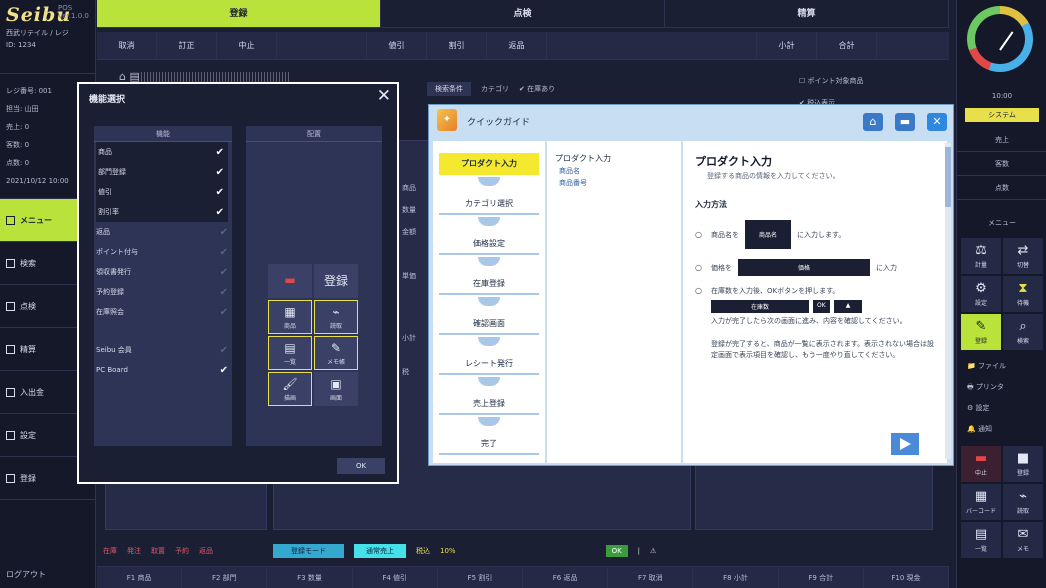  What do you see at coordinates (457, 45) in the screenshot?
I see `func-button: 割引` at bounding box center [457, 45].